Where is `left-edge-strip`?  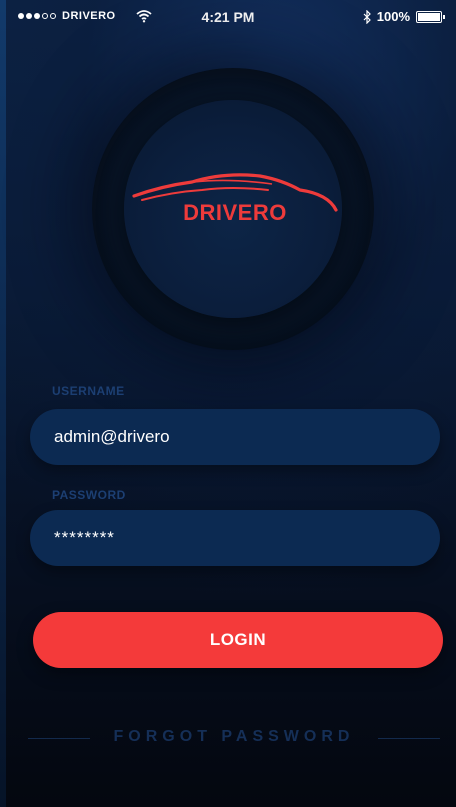
left-edge-strip is located at coordinates (3, 403).